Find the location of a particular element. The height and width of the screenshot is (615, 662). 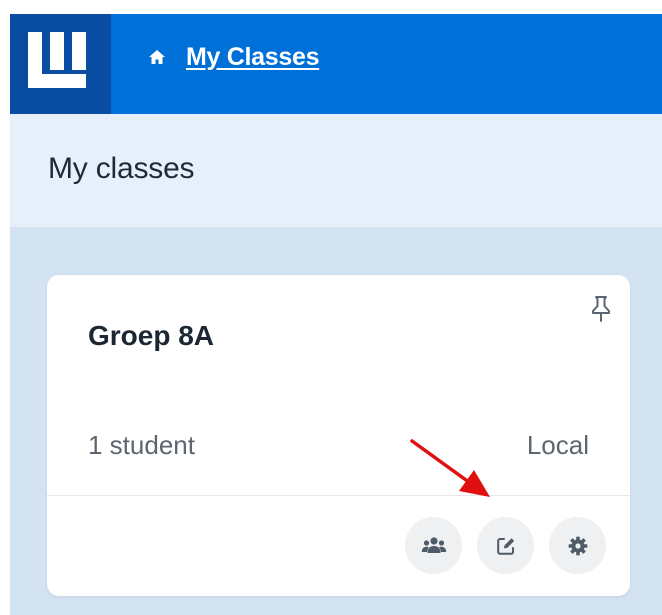

settings-button is located at coordinates (577, 545).